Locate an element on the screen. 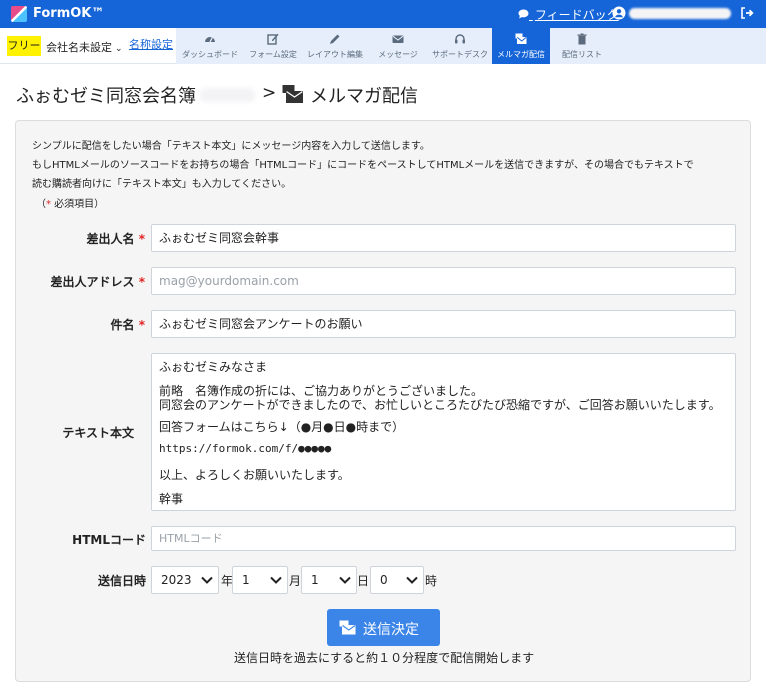  envelope-icon is located at coordinates (398, 39).